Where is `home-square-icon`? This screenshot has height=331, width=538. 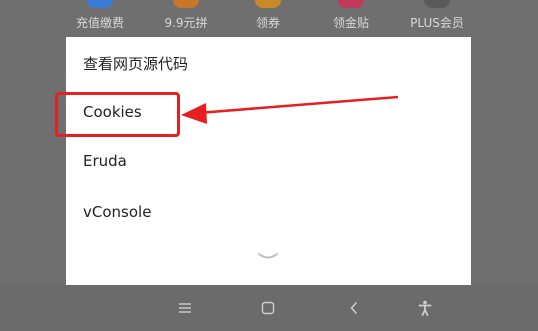
home-square-icon is located at coordinates (268, 308).